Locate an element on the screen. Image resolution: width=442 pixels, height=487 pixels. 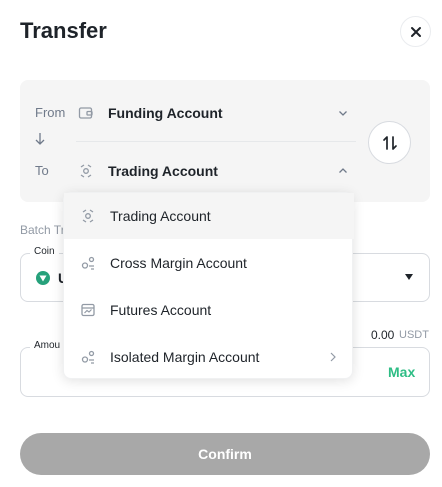
chevron-up-icon is located at coordinates (343, 171).